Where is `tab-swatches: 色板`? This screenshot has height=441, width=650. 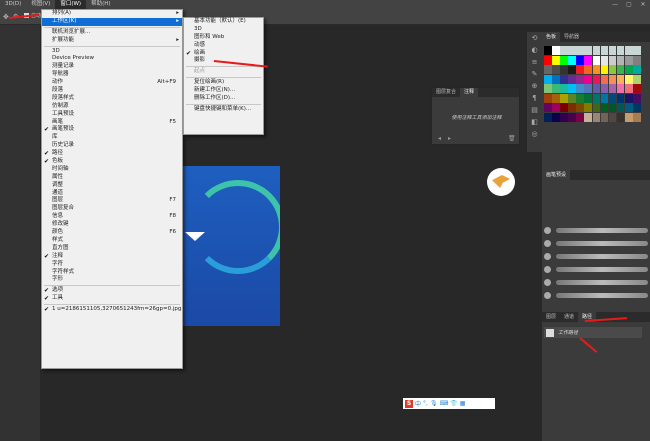 tab-swatches: 色板 is located at coordinates (551, 37).